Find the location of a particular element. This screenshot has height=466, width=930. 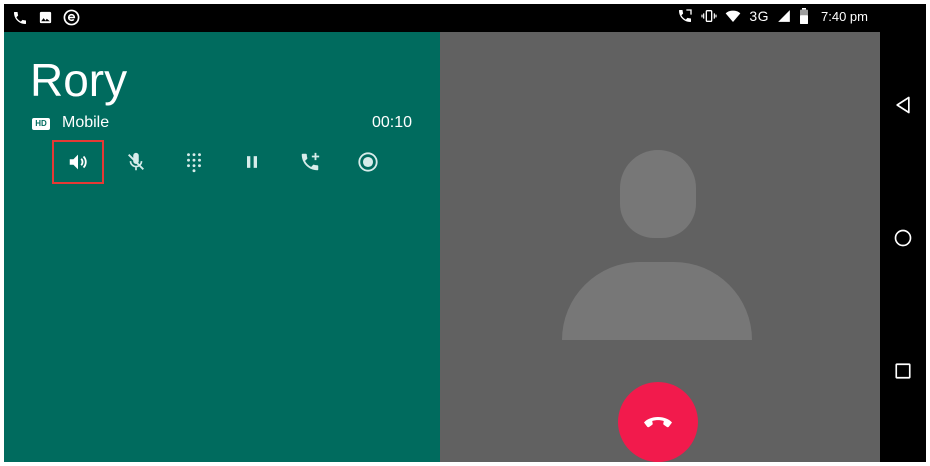

home-icon is located at coordinates (903, 238).